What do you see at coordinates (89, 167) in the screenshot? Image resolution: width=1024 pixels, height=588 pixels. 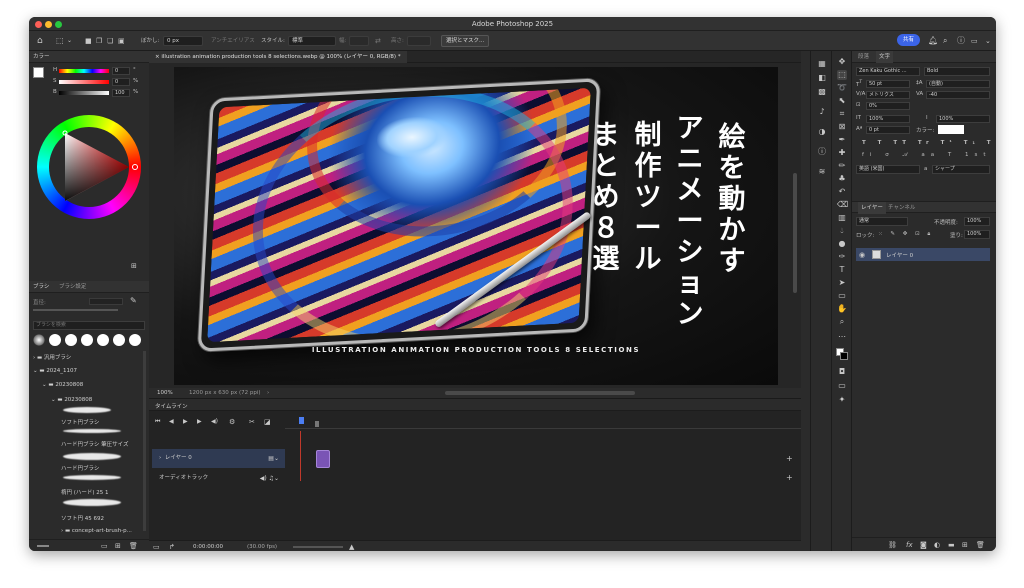 I see `color-triangle` at bounding box center [89, 167].